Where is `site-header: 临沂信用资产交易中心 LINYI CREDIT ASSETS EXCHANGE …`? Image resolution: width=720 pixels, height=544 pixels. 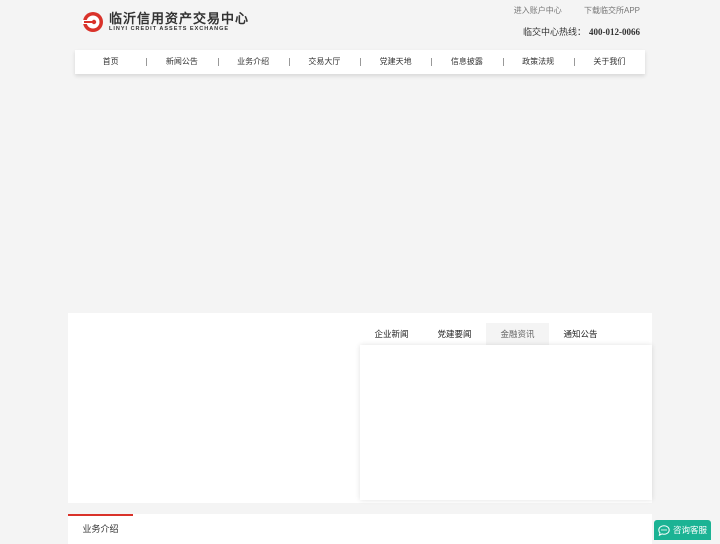 site-header: 临沂信用资产交易中心 LINYI CREDIT ASSETS EXCHANGE … is located at coordinates (360, 24).